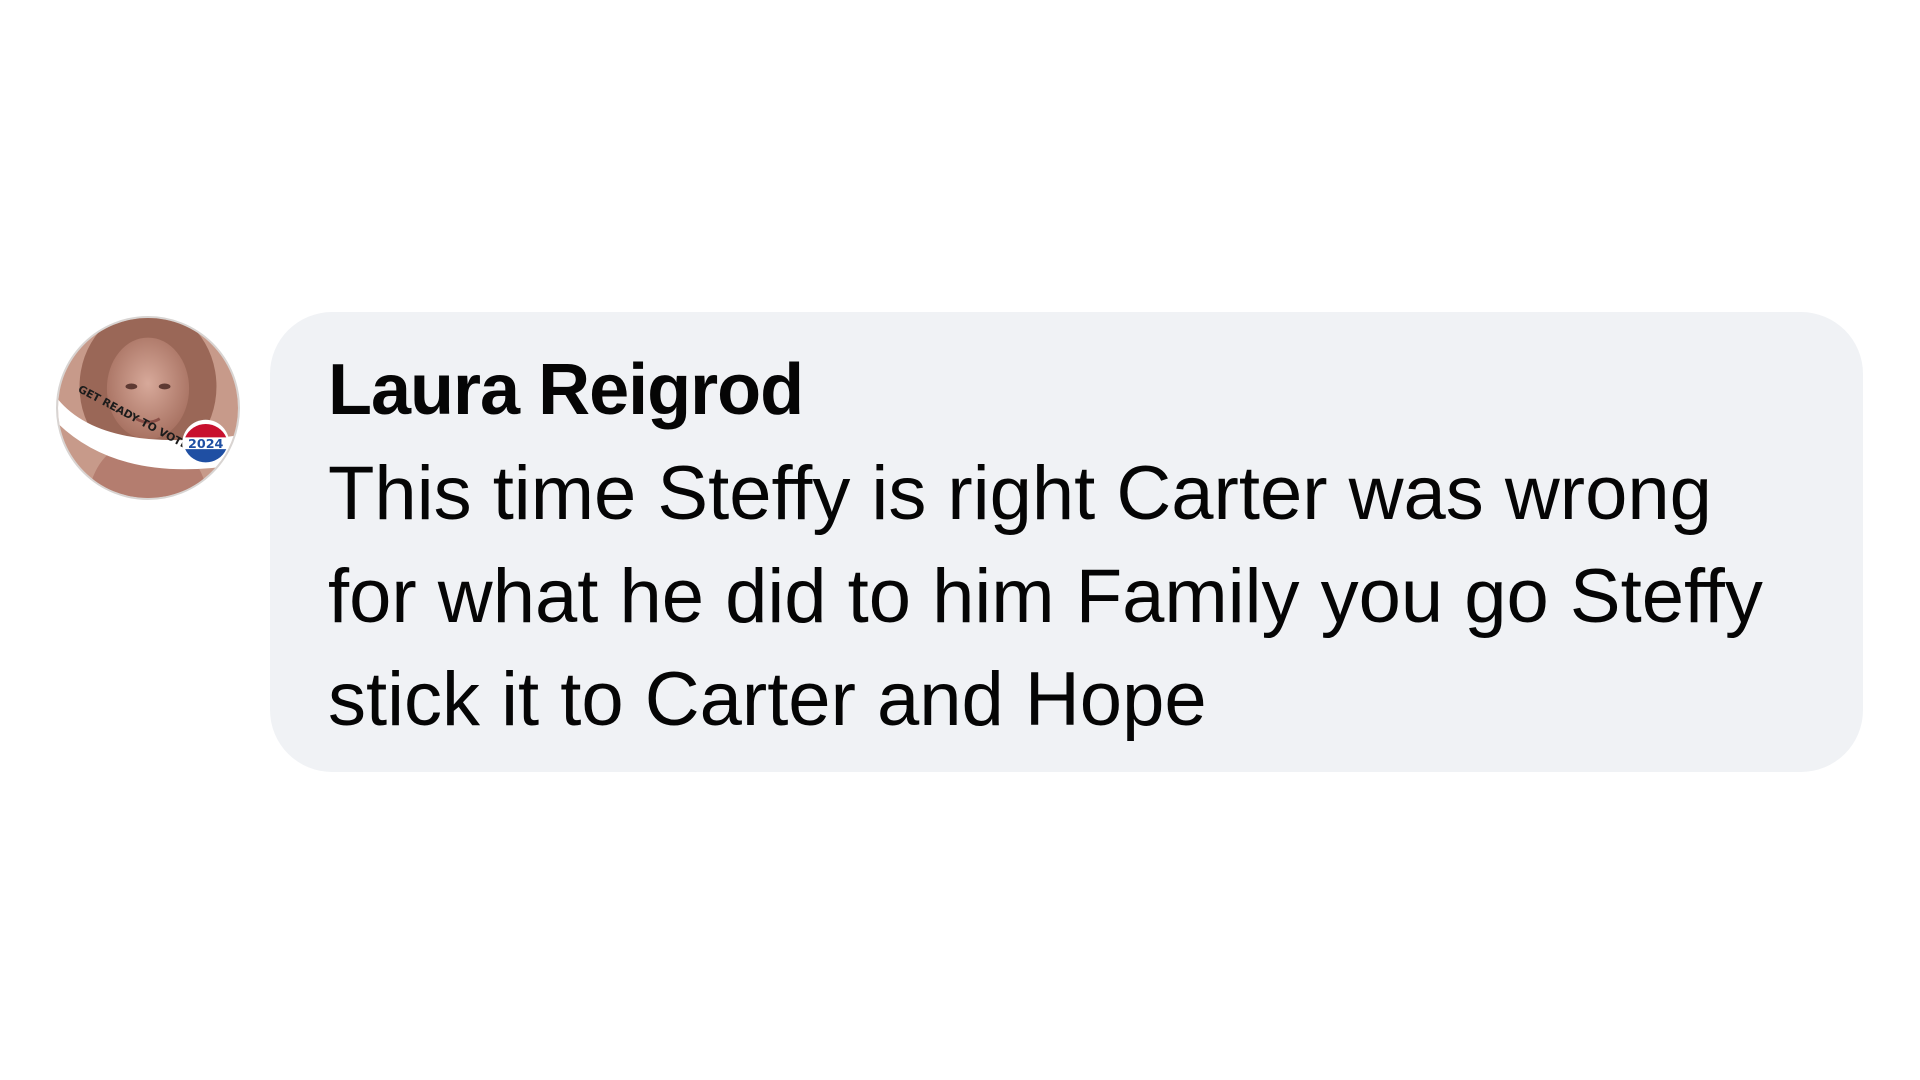 This screenshot has height=1080, width=1920. I want to click on vote-badge-year: 2024, so click(206, 443).